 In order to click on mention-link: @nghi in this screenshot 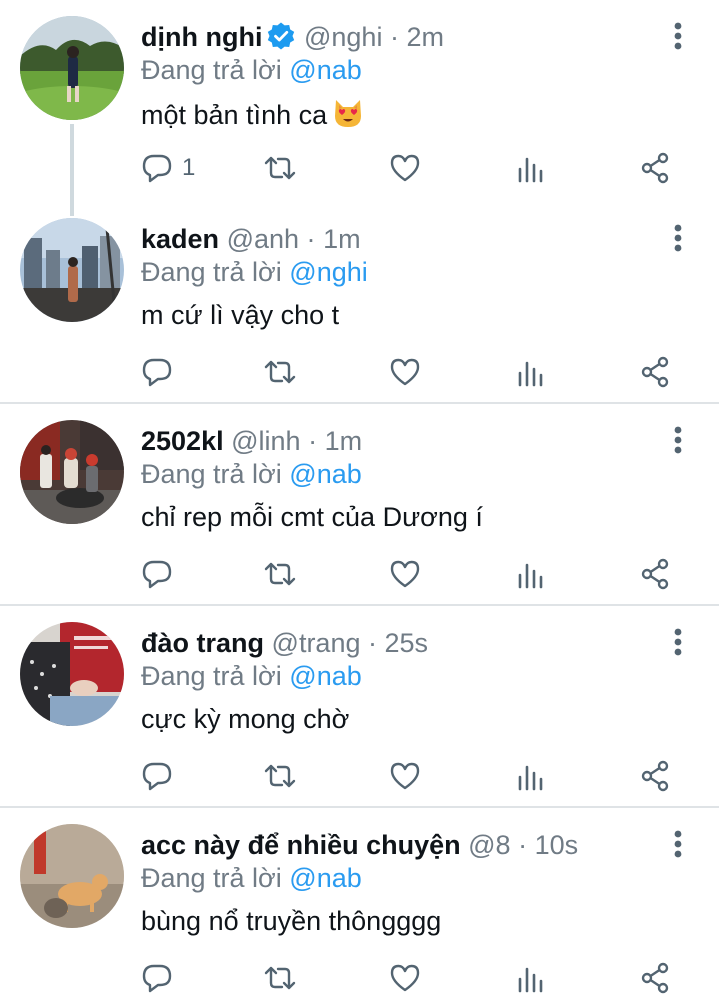, I will do `click(328, 272)`.